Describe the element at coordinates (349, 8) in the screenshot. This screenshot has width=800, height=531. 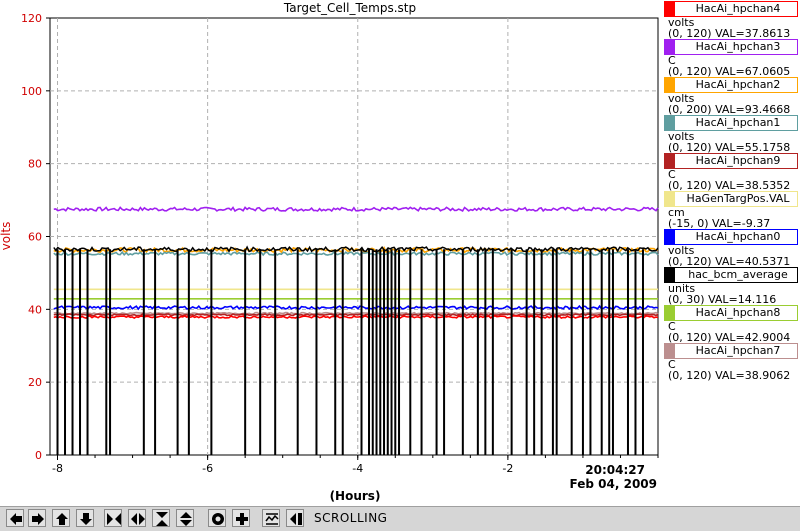
I see `chart-title: Target_Cell_Temps.stp` at that location.